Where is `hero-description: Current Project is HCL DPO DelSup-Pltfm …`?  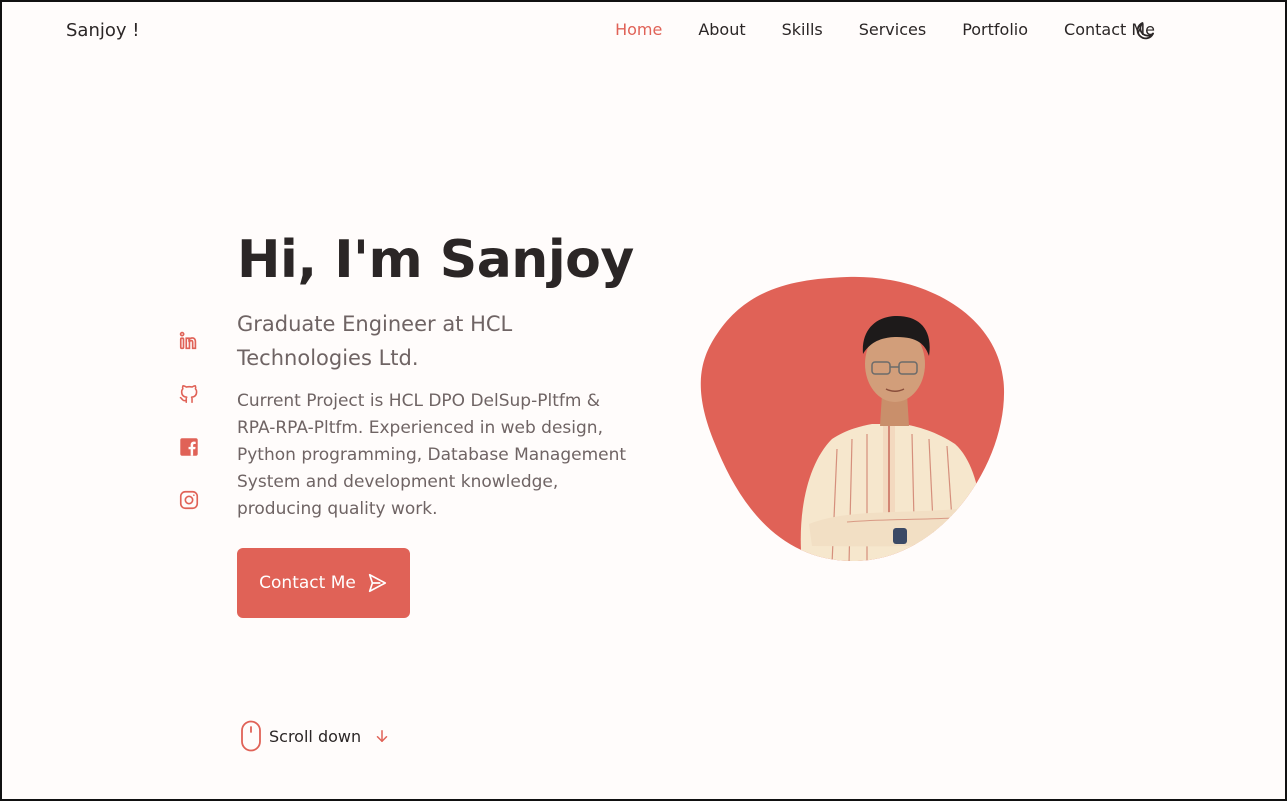 hero-description: Current Project is HCL DPO DelSup-Pltfm … is located at coordinates (432, 455).